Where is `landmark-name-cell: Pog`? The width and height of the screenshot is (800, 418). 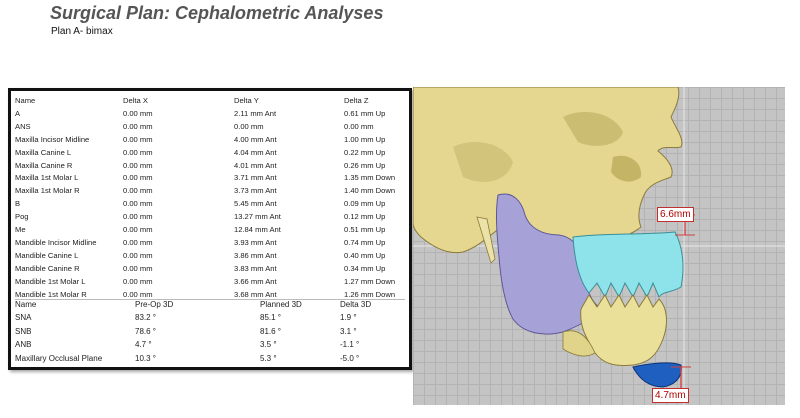 landmark-name-cell: Pog is located at coordinates (22, 217).